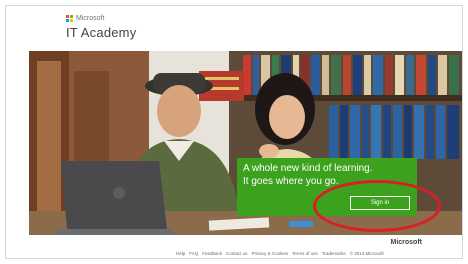 The width and height of the screenshot is (468, 264). Describe the element at coordinates (270, 253) in the screenshot. I see `footer-link-privacy: Privacy & Cookies` at that location.